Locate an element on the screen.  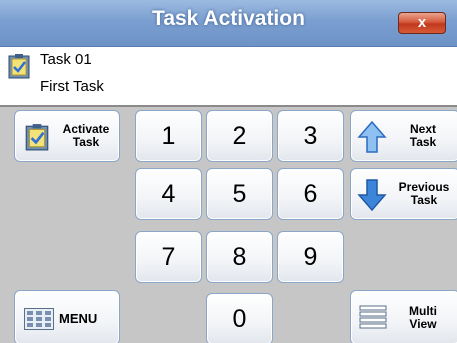
multi-label-line2: View is located at coordinates (423, 324).